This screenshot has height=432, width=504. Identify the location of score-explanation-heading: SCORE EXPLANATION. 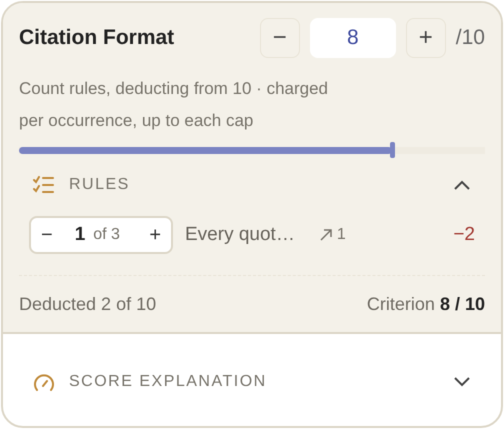
(168, 382).